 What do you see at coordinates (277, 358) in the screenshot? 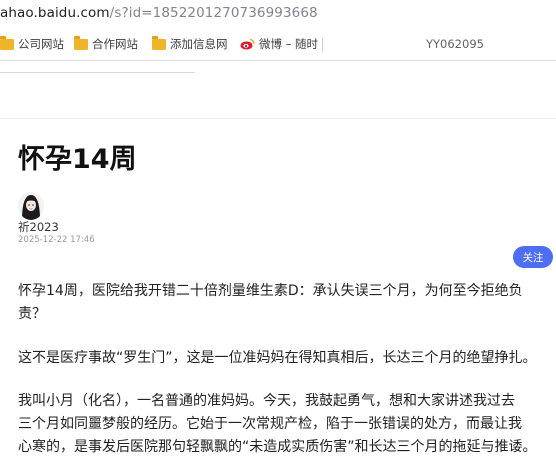
I see `paragraph-line: 这不是医疗事故“罗生门”，这是一位准妈妈在得知真相后，长达三个月的绝望挣扎。` at bounding box center [277, 358].